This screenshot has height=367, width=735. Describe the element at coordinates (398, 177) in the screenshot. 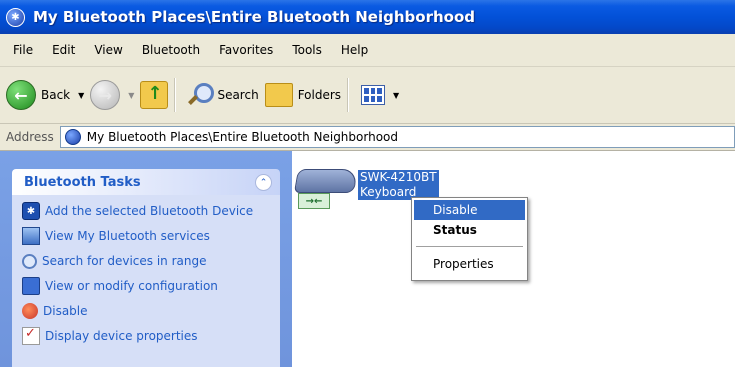

I see `device-name: SWK-4210BT` at that location.